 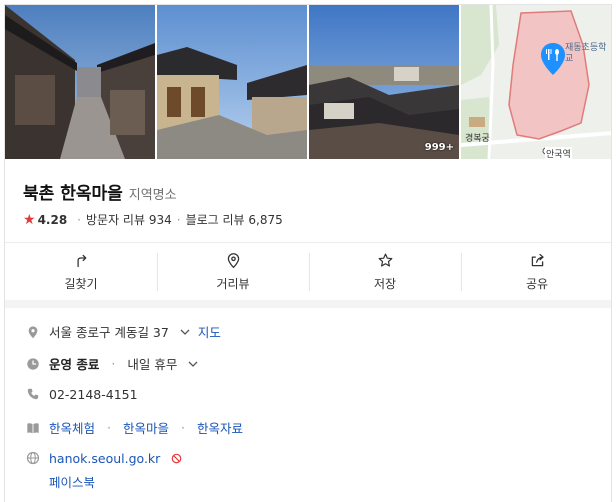 I want to click on photo-count-badge: 999+, so click(x=439, y=147).